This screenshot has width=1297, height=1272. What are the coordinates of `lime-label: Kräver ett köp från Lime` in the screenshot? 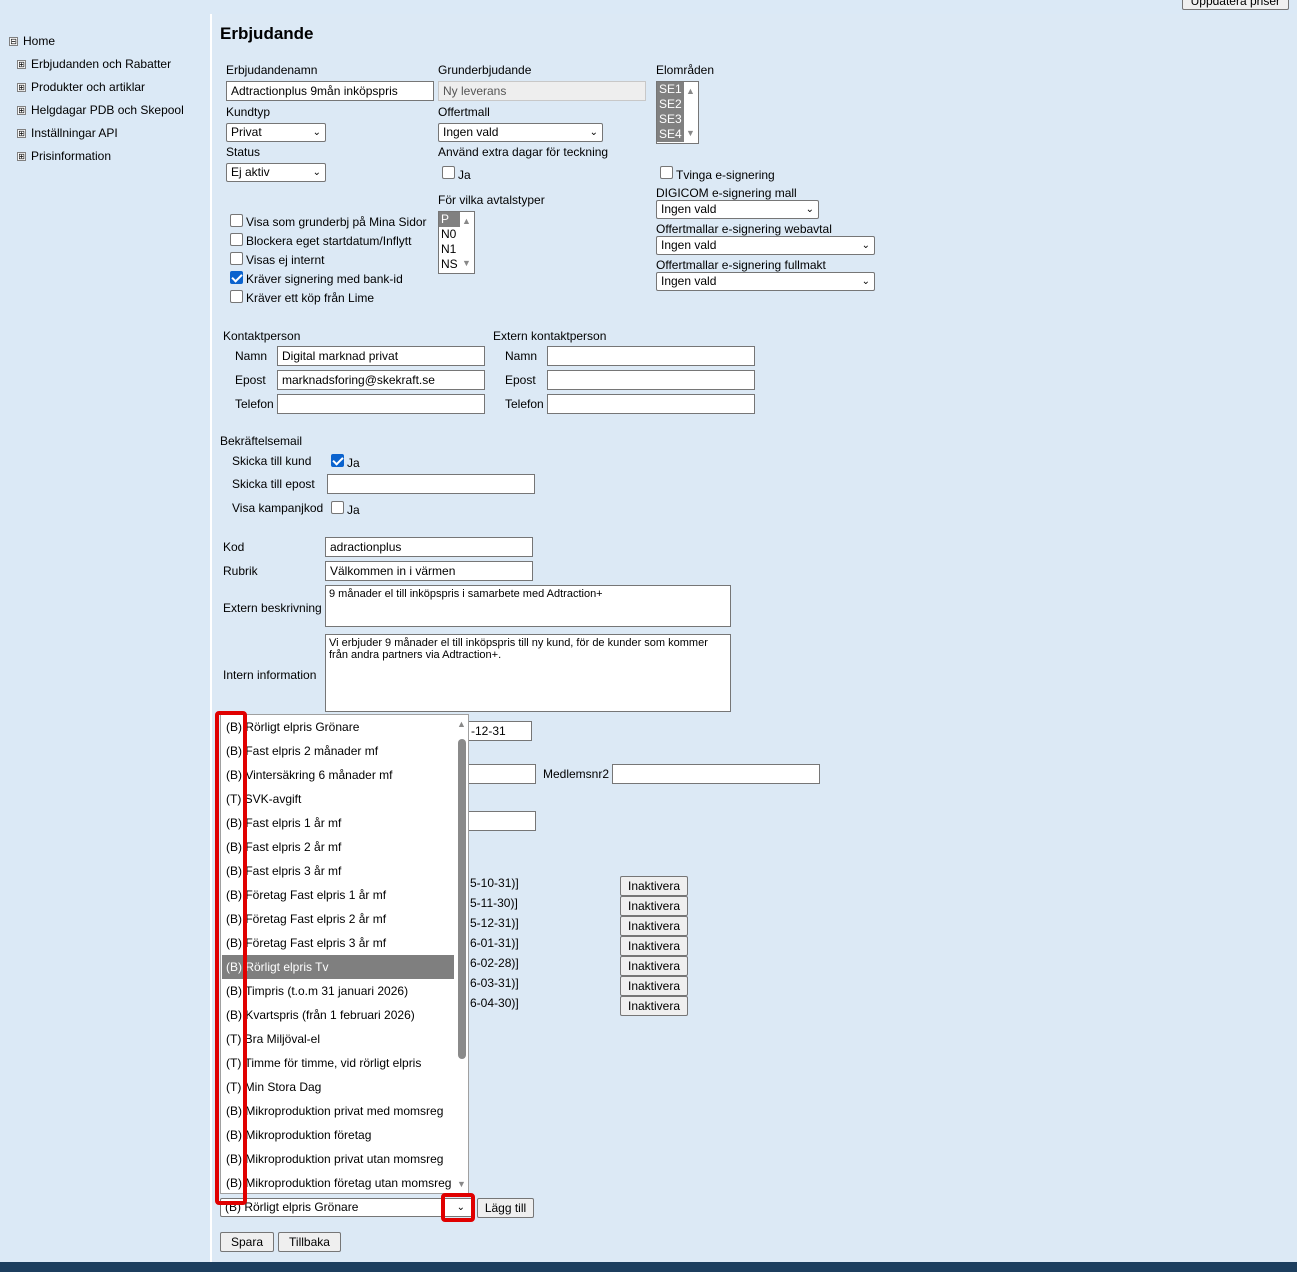 It's located at (310, 298).